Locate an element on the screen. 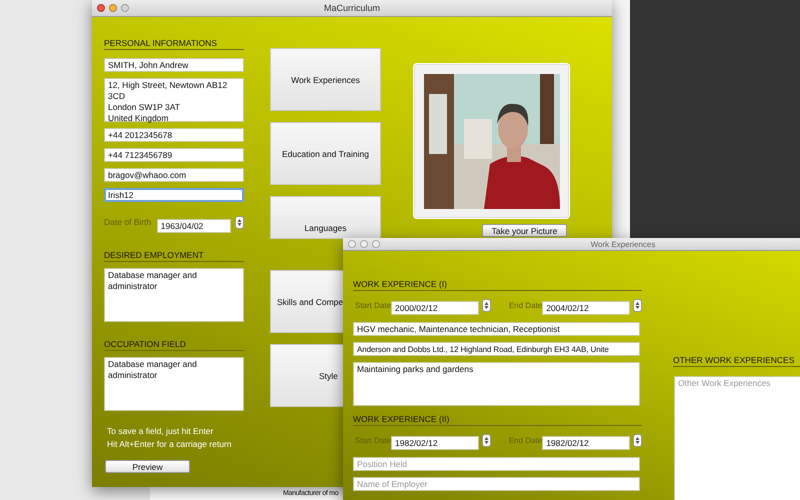 This screenshot has width=800, height=500. section-button: Work Experiences is located at coordinates (325, 79).